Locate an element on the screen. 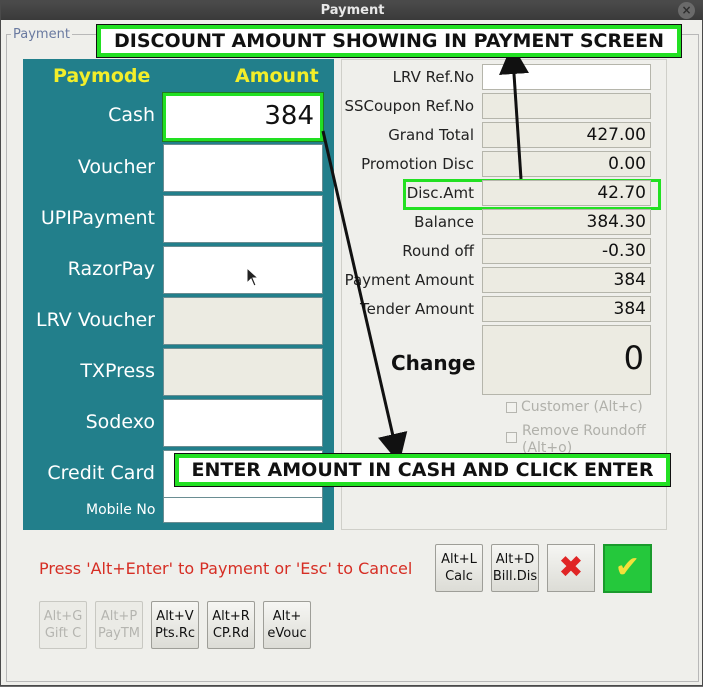 The height and width of the screenshot is (687, 703). bill-dis-button: Alt+D Bill.Dis is located at coordinates (515, 568).